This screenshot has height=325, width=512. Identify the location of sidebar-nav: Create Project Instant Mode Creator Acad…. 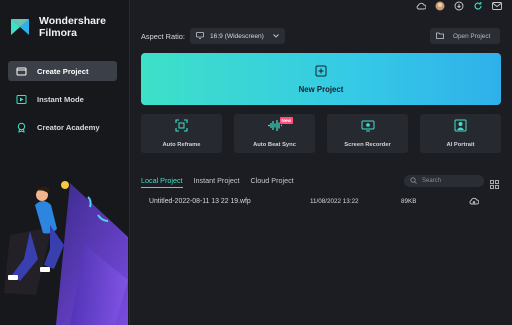
(62, 103).